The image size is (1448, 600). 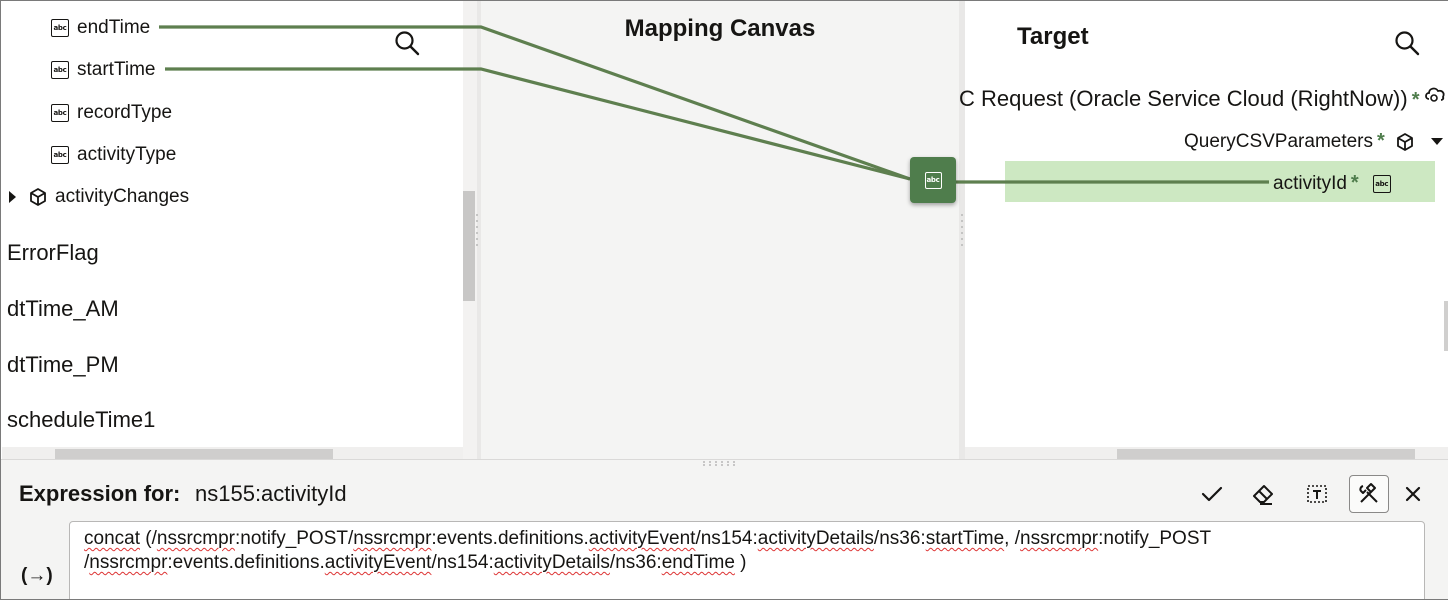 I want to click on validate-button, so click(x=1212, y=494).